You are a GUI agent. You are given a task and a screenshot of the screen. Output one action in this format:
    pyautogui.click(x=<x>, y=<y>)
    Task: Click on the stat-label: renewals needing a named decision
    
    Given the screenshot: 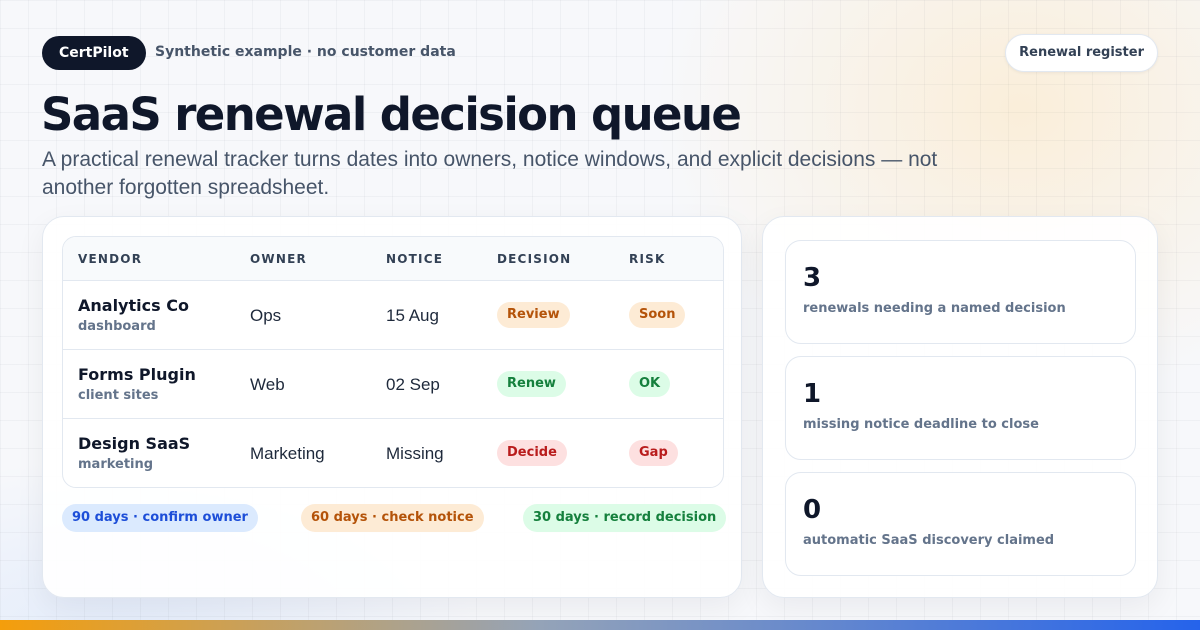 What is the action you would take?
    pyautogui.click(x=934, y=308)
    